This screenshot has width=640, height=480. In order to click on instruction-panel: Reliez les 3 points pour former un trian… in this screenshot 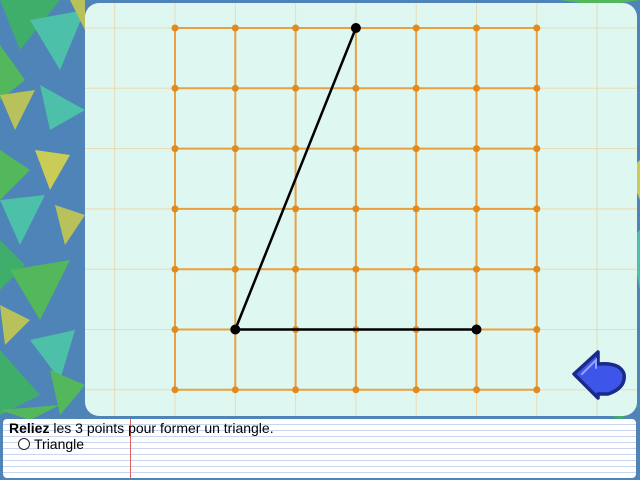, I will do `click(319, 448)`.